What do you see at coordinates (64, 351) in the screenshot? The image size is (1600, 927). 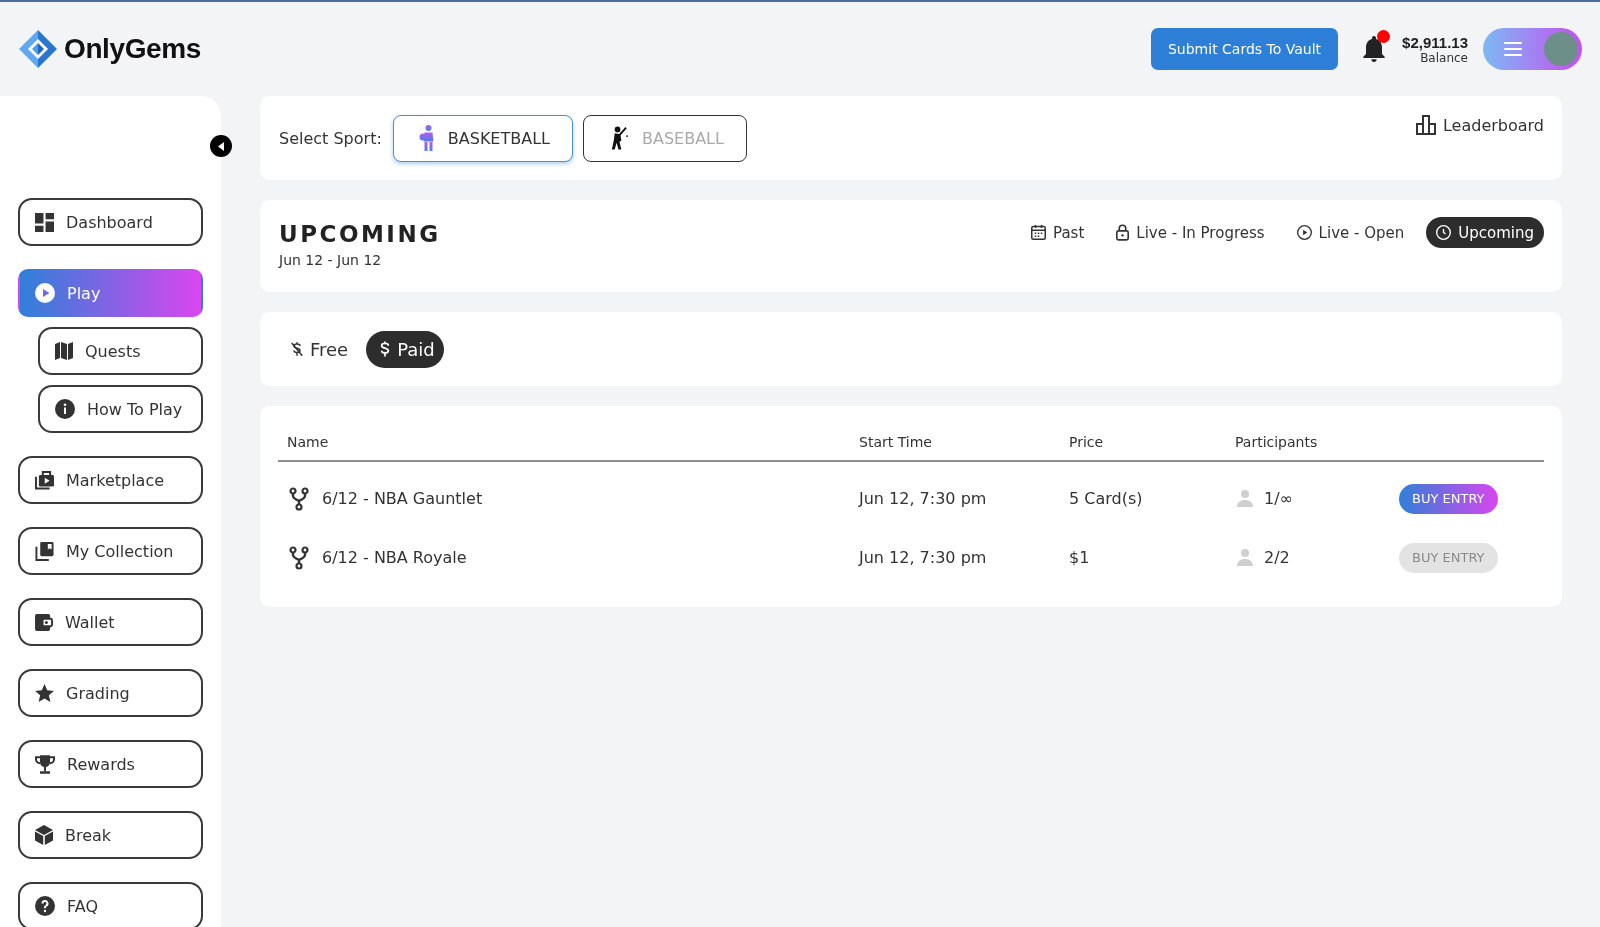 I see `map-icon` at bounding box center [64, 351].